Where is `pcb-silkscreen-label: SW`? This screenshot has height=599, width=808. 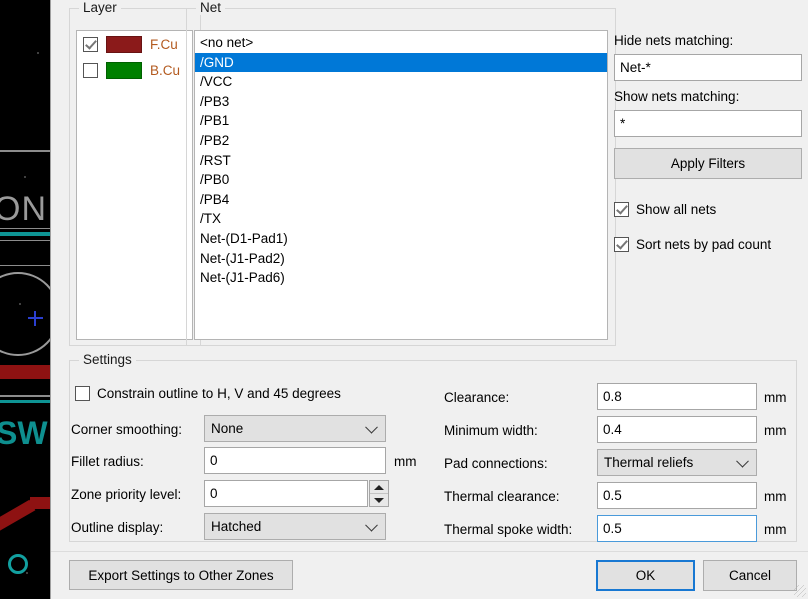
pcb-silkscreen-label: SW is located at coordinates (24, 433).